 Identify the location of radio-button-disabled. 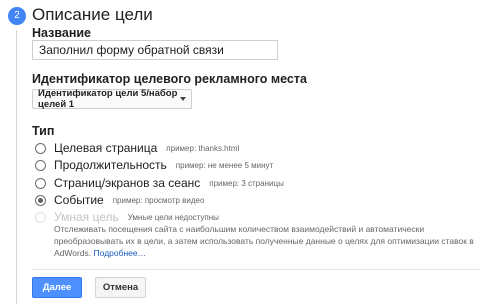
(40, 217).